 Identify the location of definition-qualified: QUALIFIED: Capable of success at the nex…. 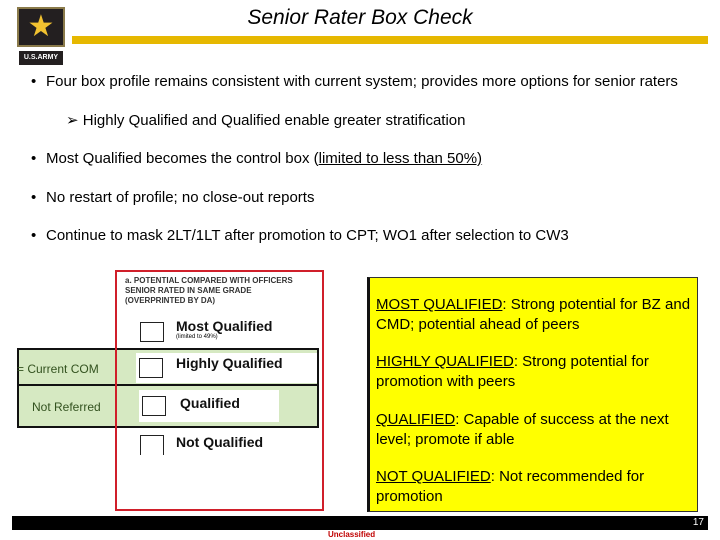
(522, 429).